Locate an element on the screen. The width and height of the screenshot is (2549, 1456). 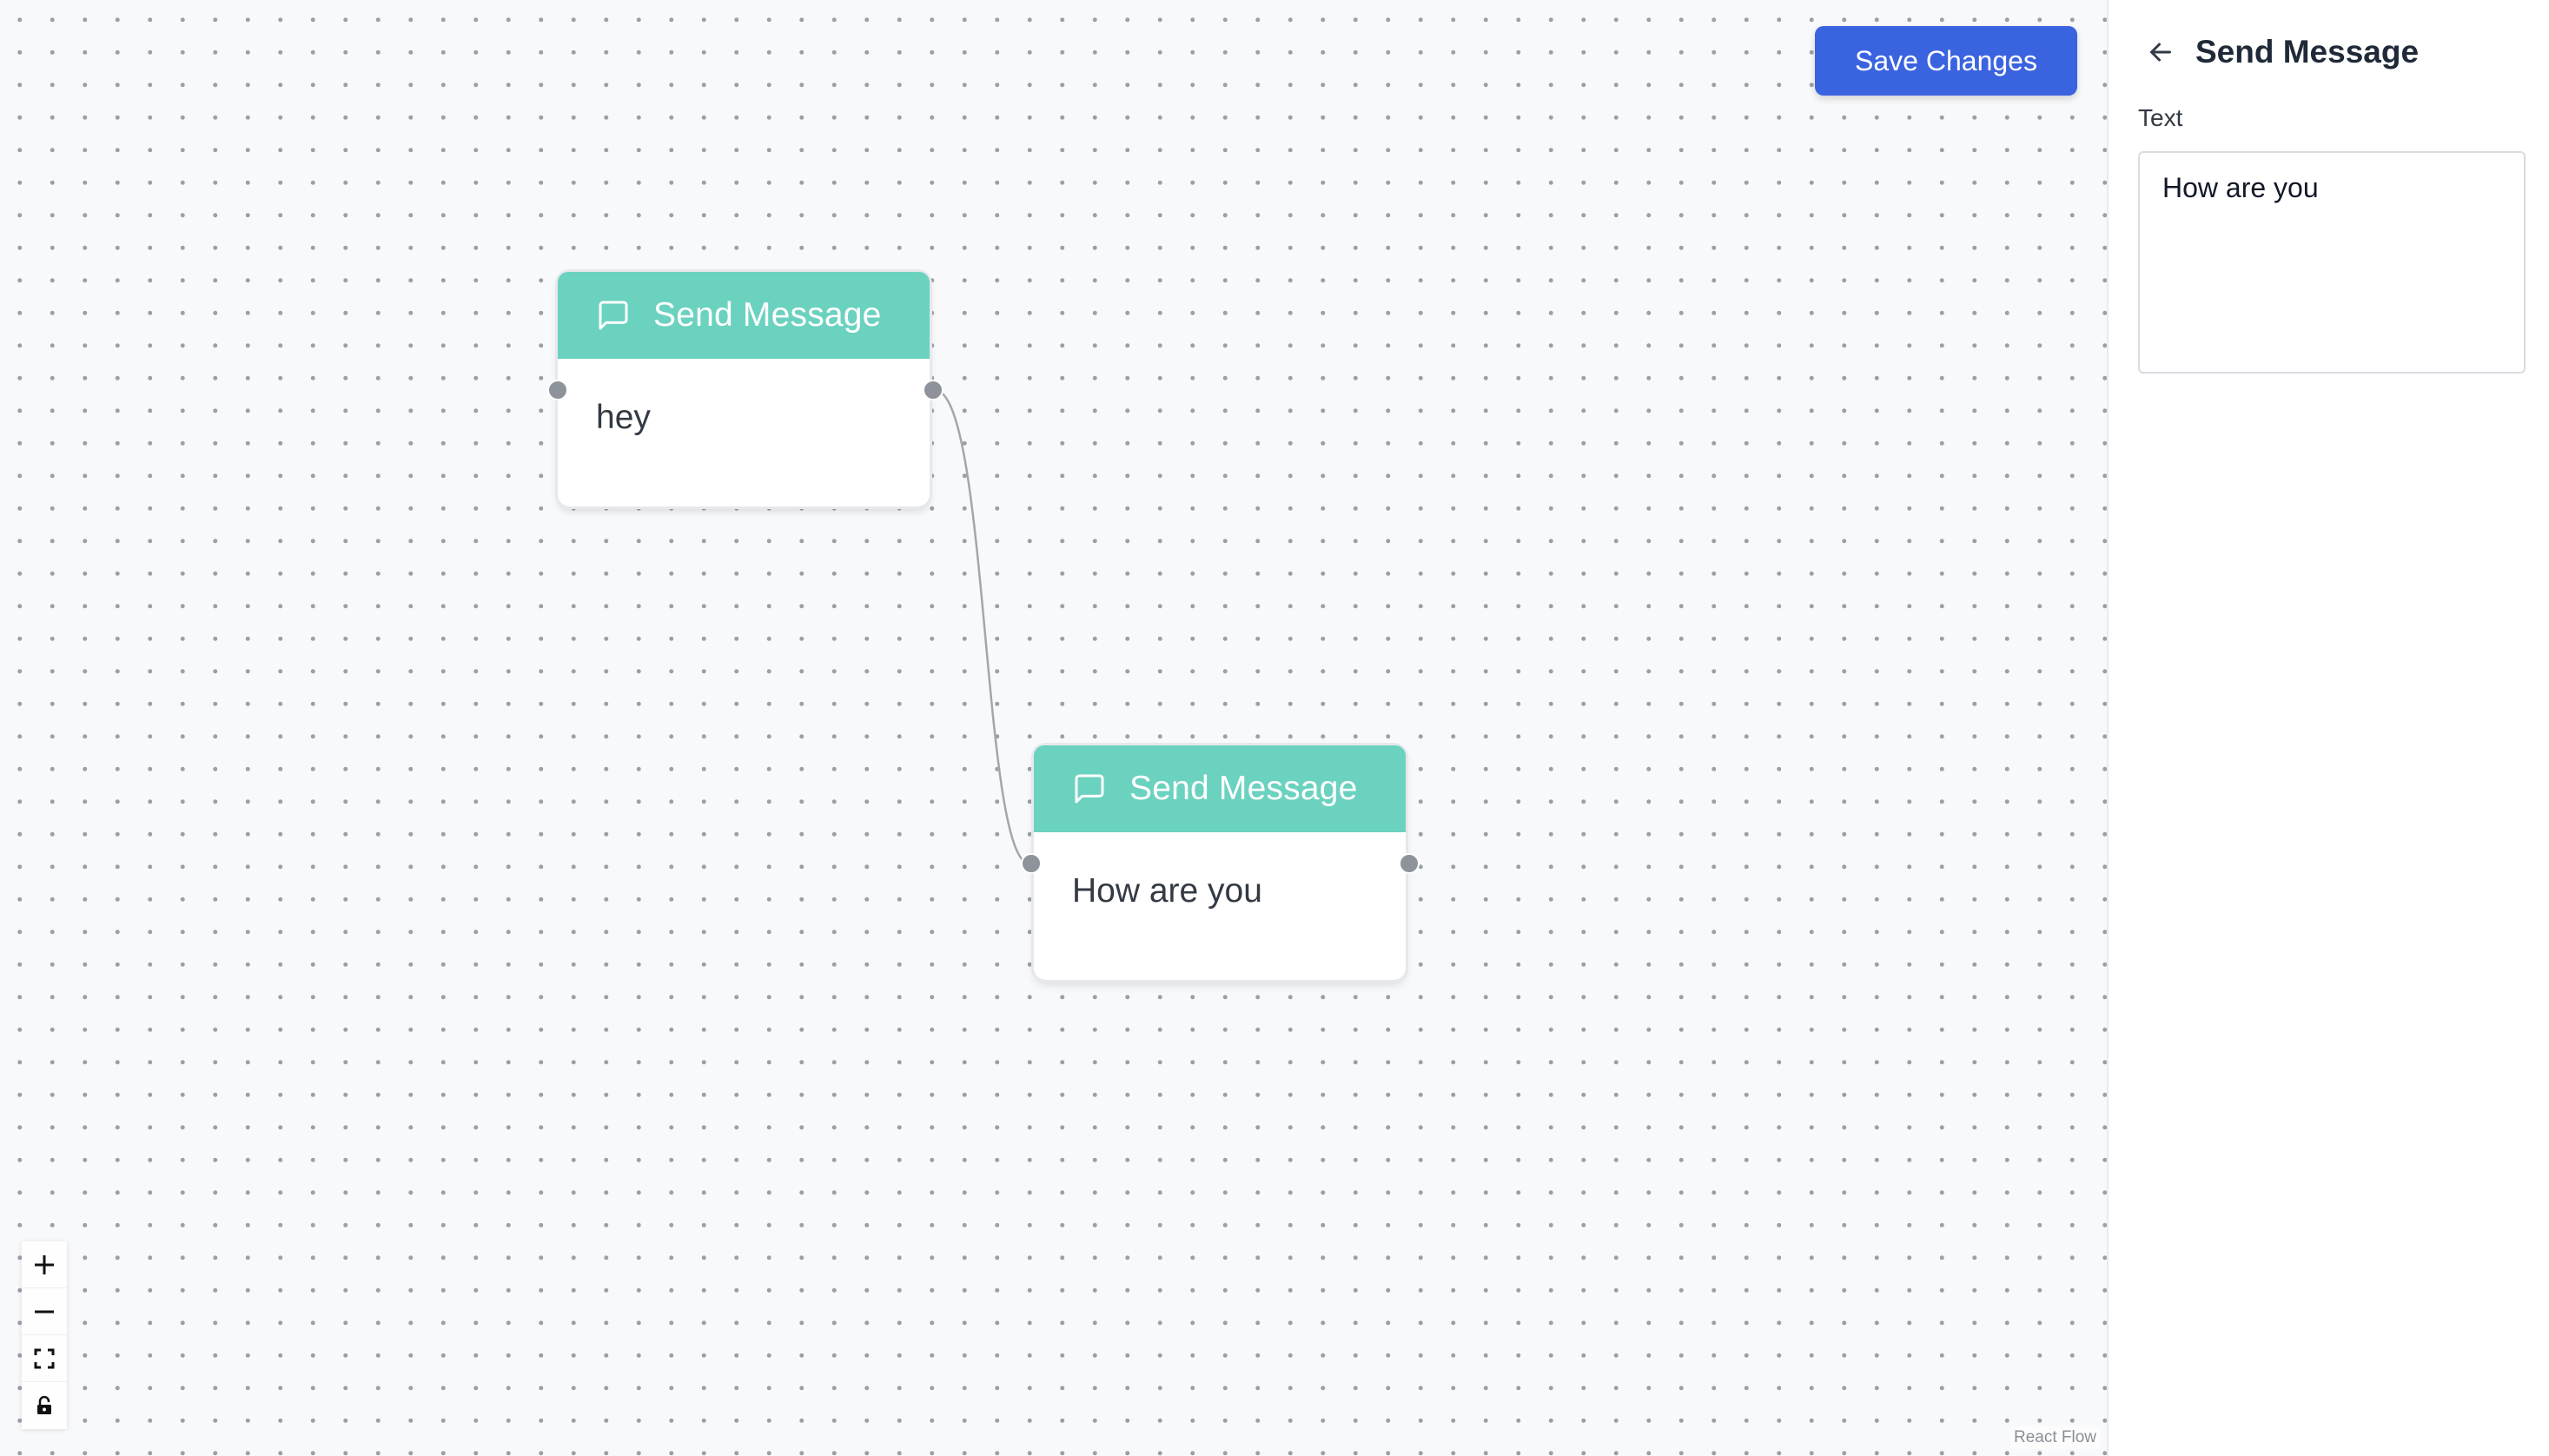
fit-view-icon is located at coordinates (44, 1358).